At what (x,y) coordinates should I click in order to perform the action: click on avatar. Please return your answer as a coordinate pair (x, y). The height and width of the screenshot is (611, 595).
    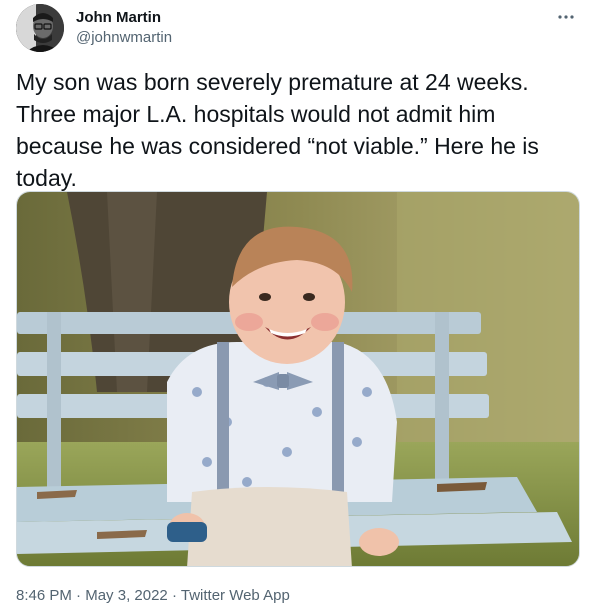
    Looking at the image, I should click on (40, 28).